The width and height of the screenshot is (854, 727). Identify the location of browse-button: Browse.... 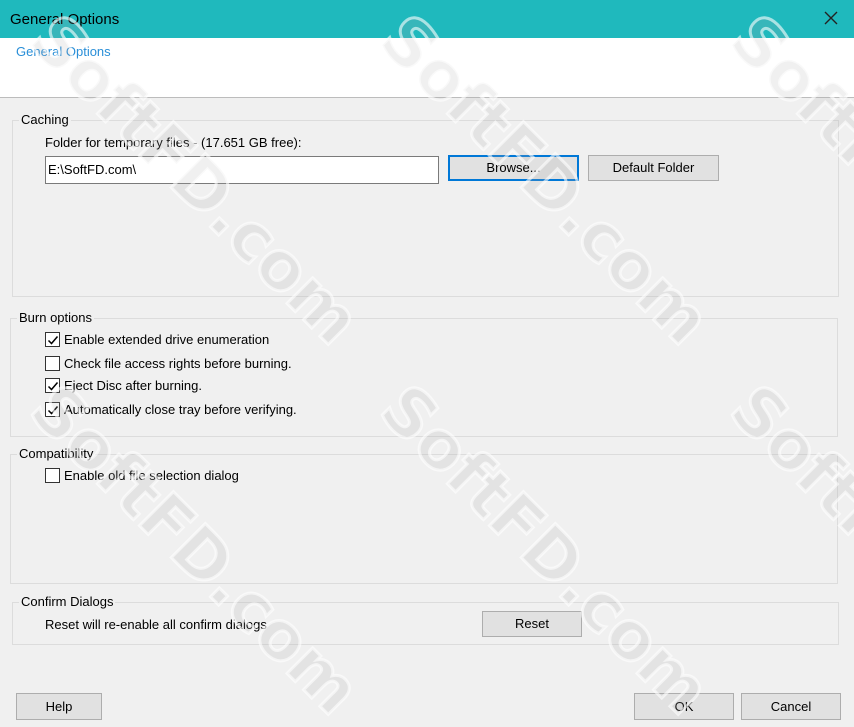
(513, 168).